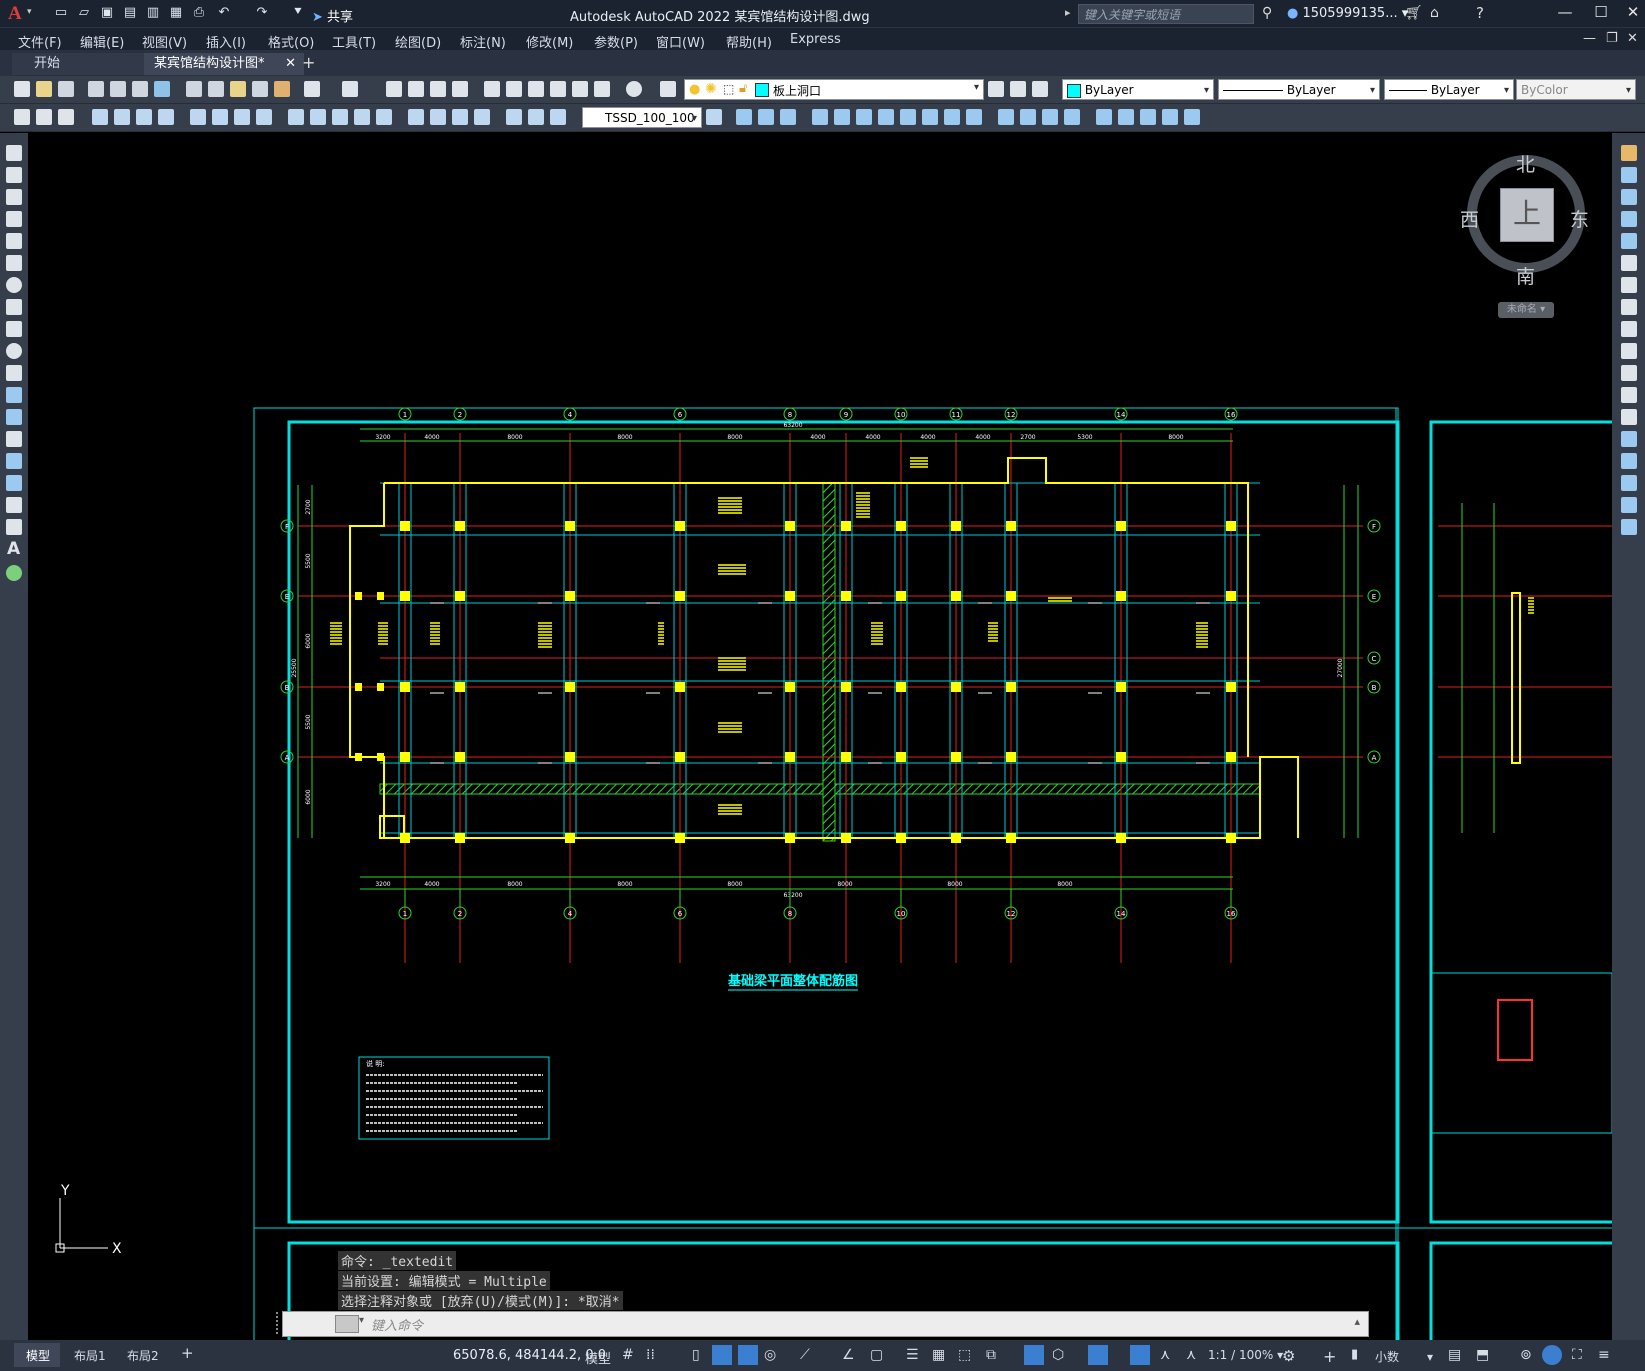  I want to click on block-editor-icon, so click(282, 89).